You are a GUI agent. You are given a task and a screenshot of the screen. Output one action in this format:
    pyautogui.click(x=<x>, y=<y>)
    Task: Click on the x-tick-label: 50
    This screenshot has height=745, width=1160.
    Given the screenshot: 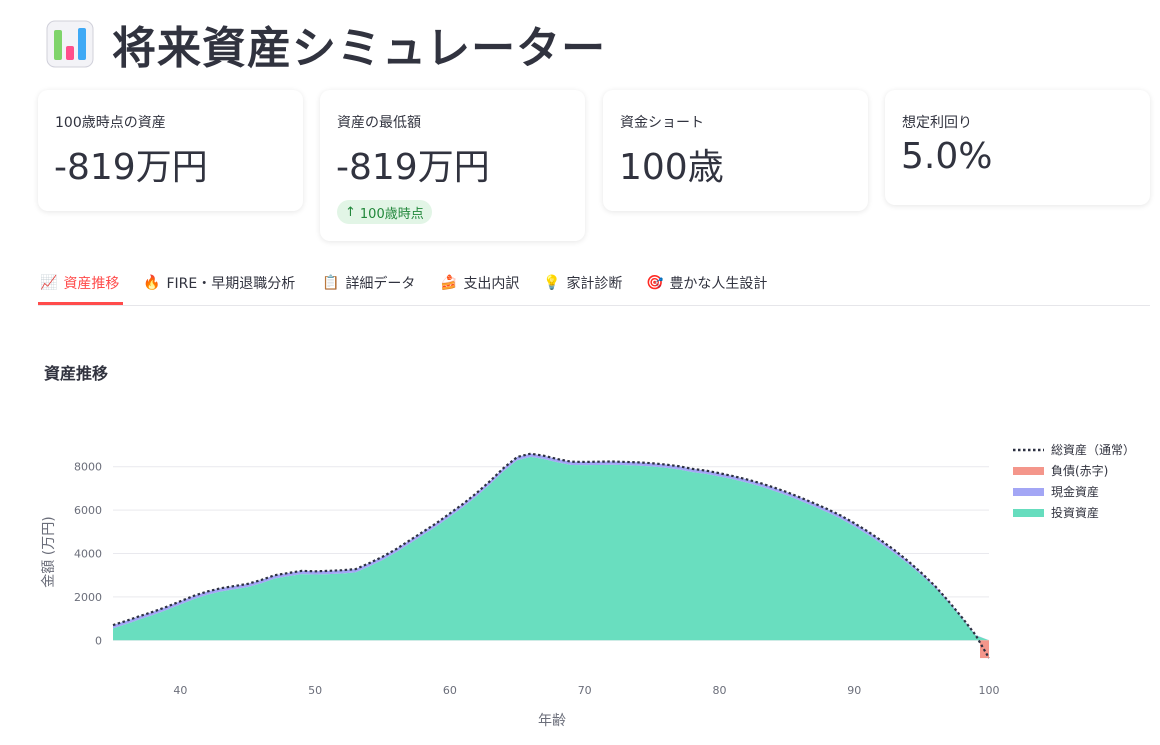 What is the action you would take?
    pyautogui.click(x=315, y=690)
    